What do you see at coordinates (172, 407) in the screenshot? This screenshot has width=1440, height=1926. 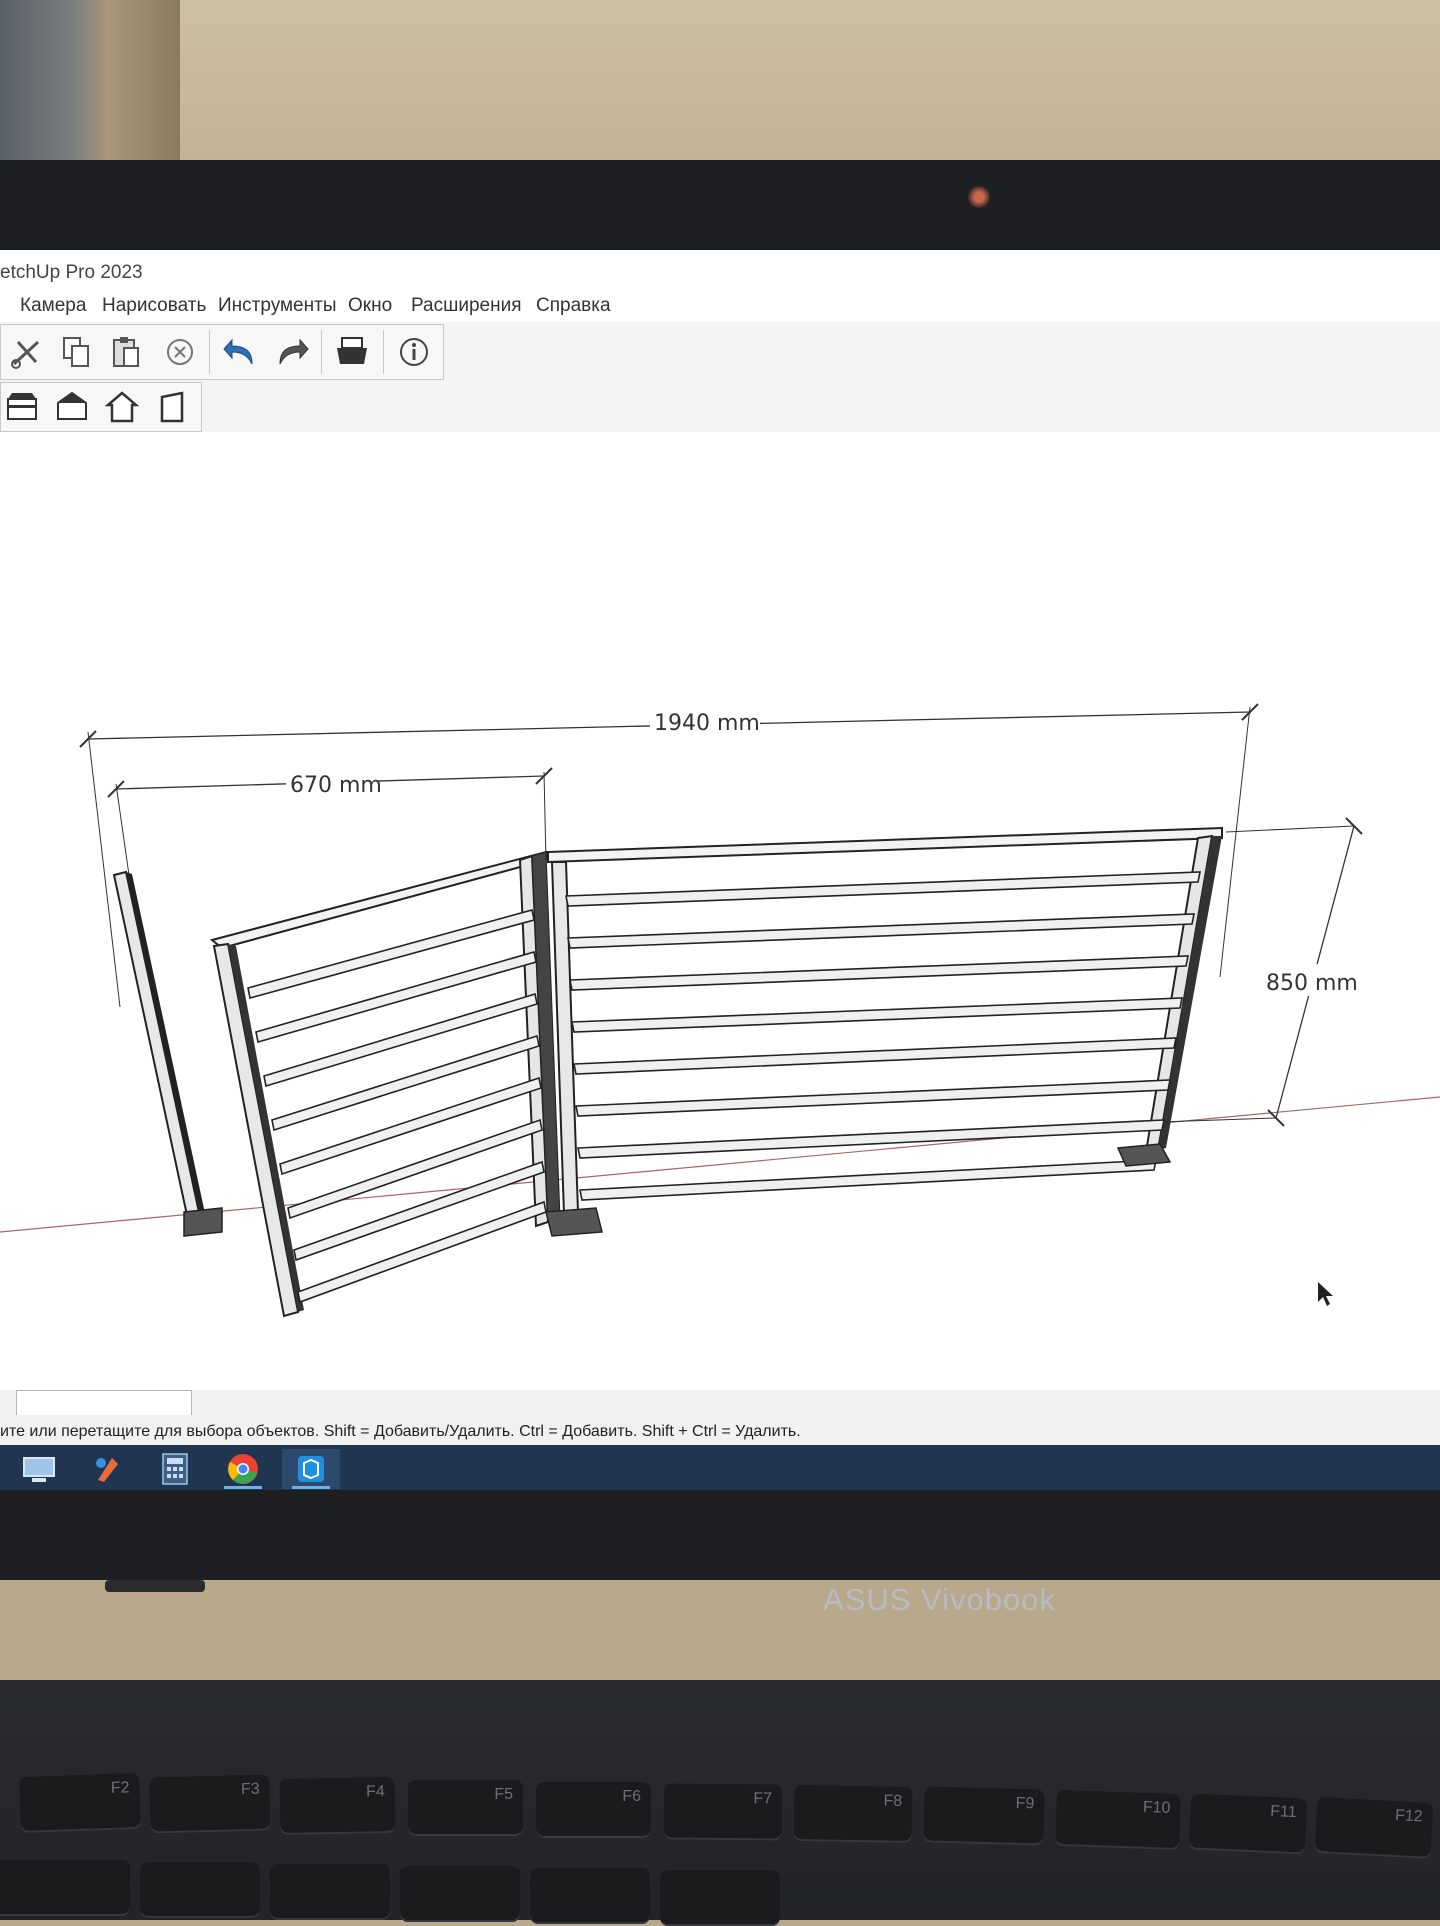 I see `back-view-icon` at bounding box center [172, 407].